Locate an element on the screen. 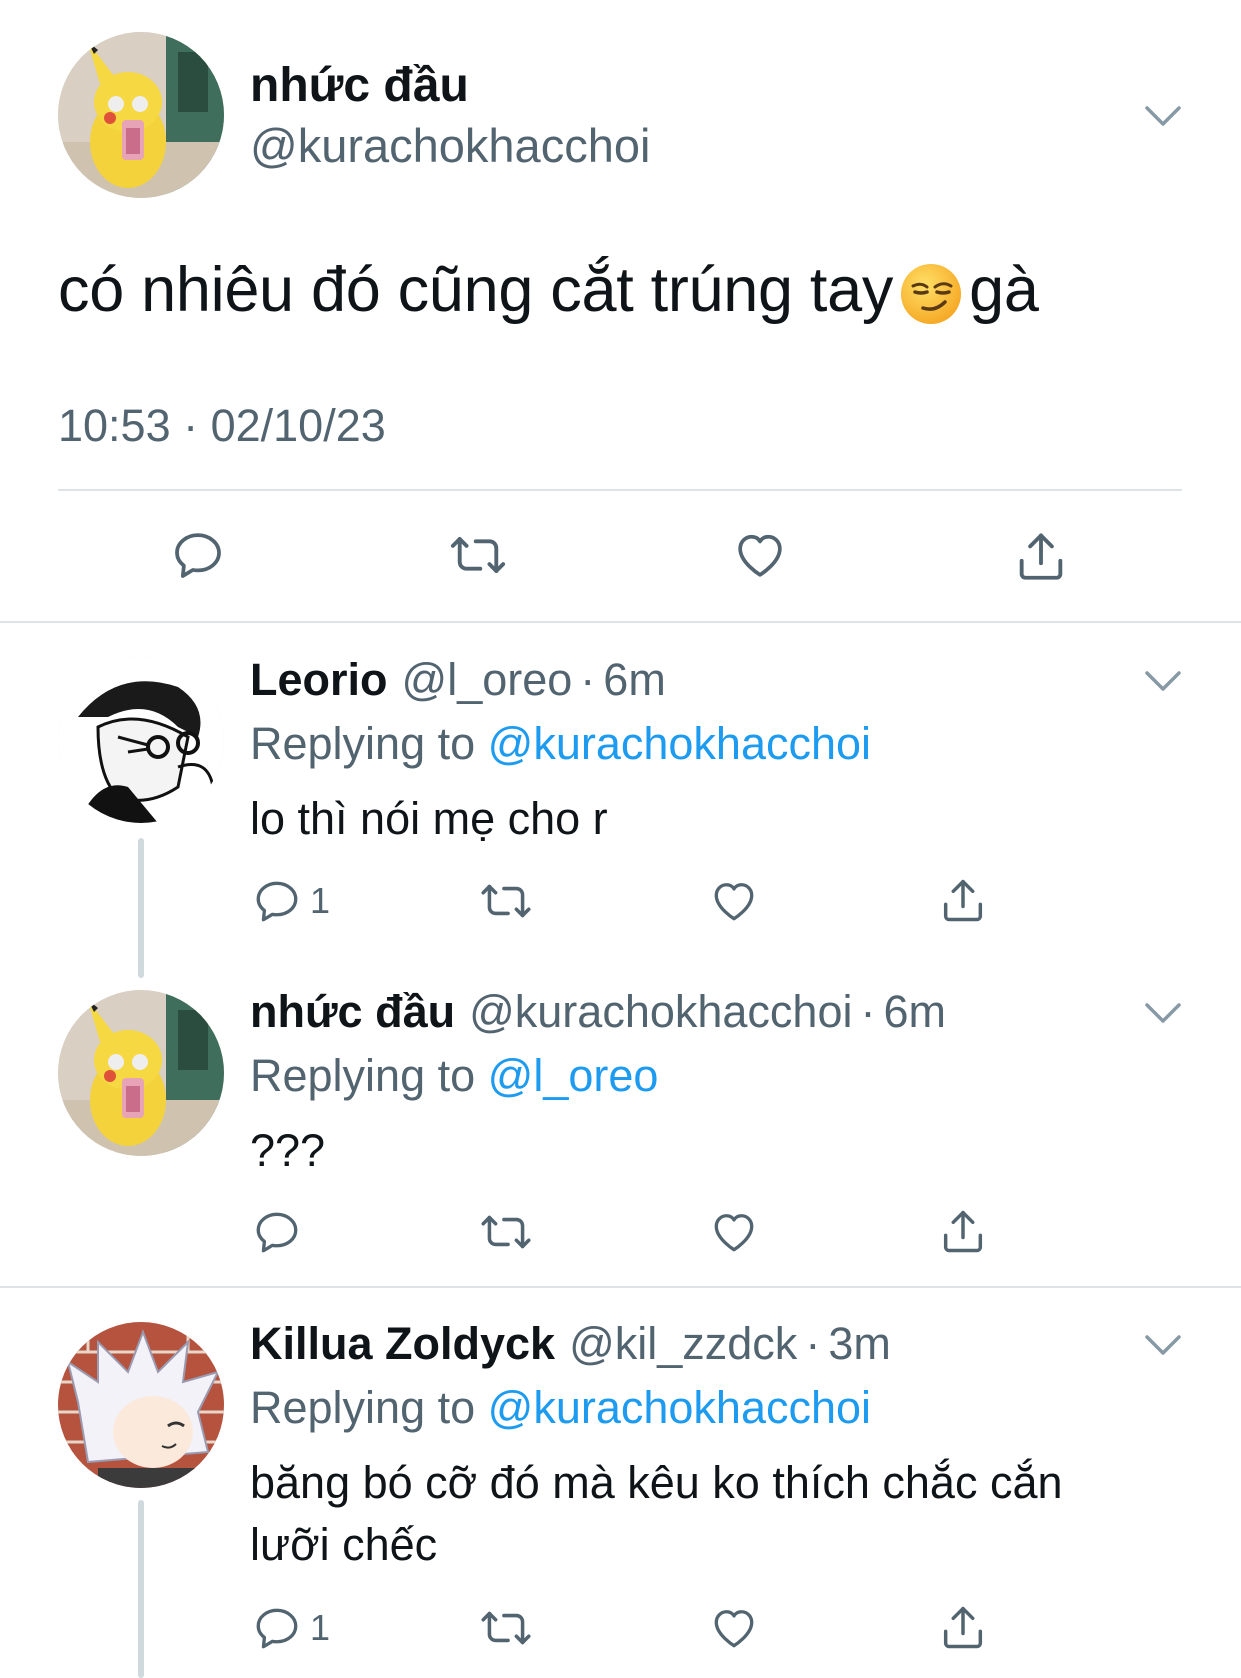 This screenshot has width=1241, height=1678. reply-header: Killua Zoldyck @kil_zzdck · 3m is located at coordinates (570, 1344).